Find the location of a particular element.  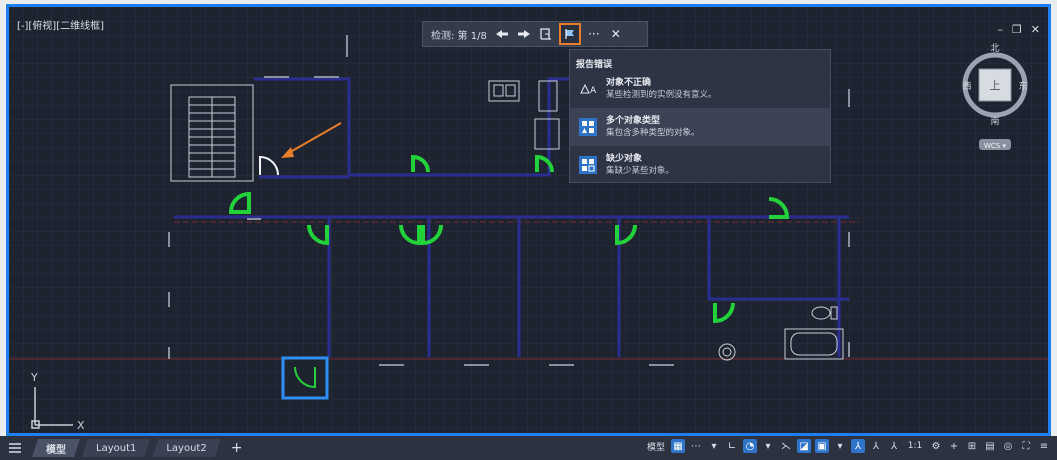

window-controls: – ❐ ✕ is located at coordinates (1018, 29).